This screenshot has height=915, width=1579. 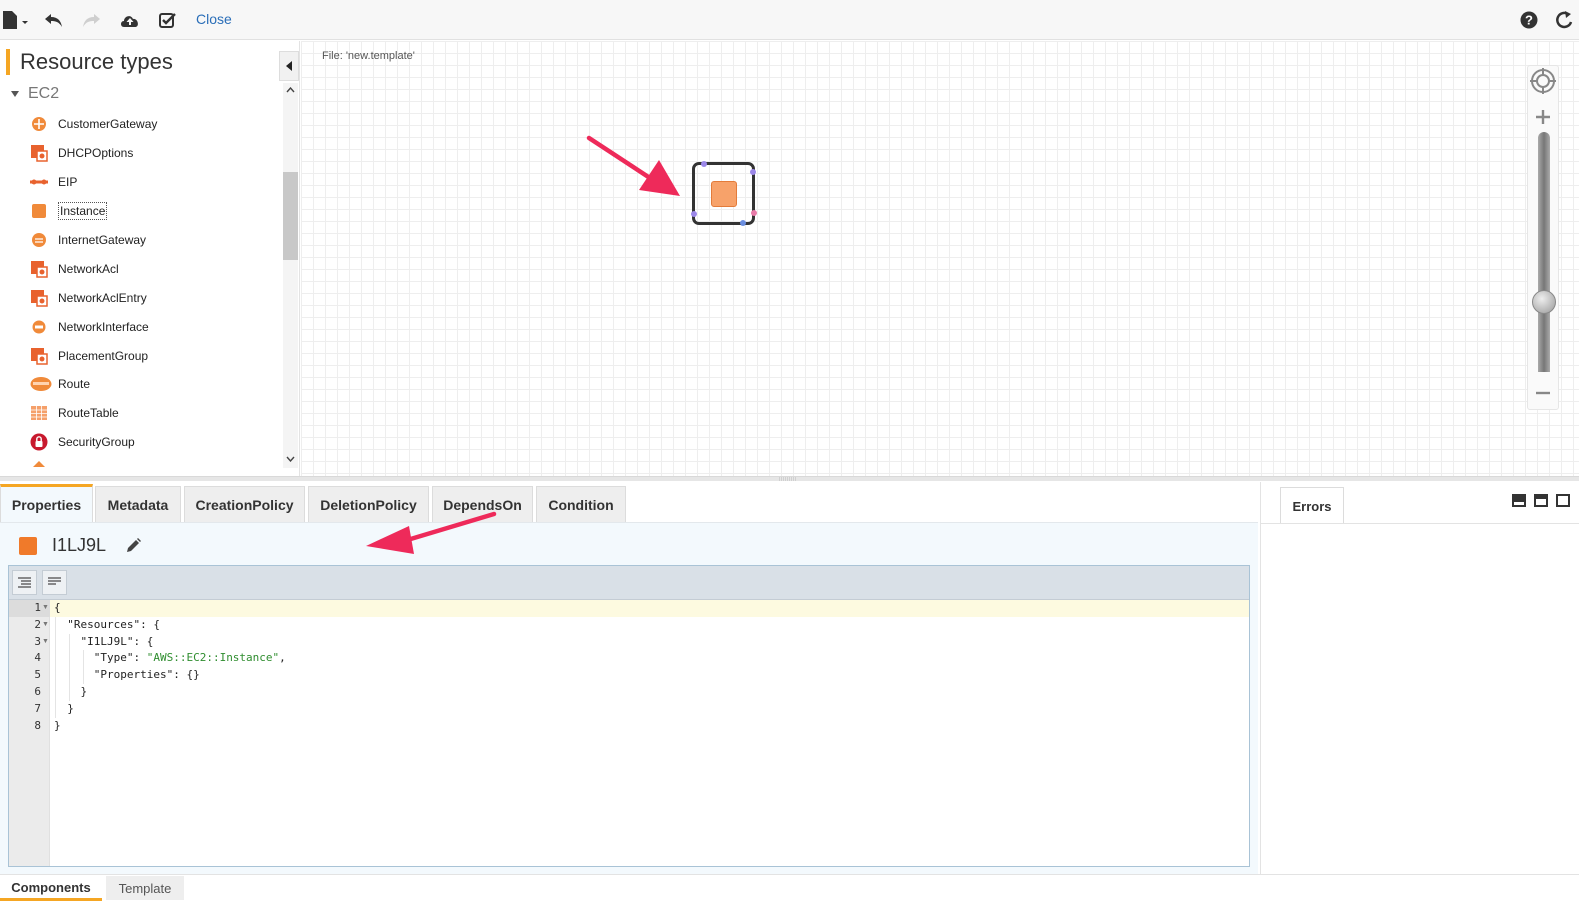 I want to click on resource-item-route: Route, so click(x=155, y=384).